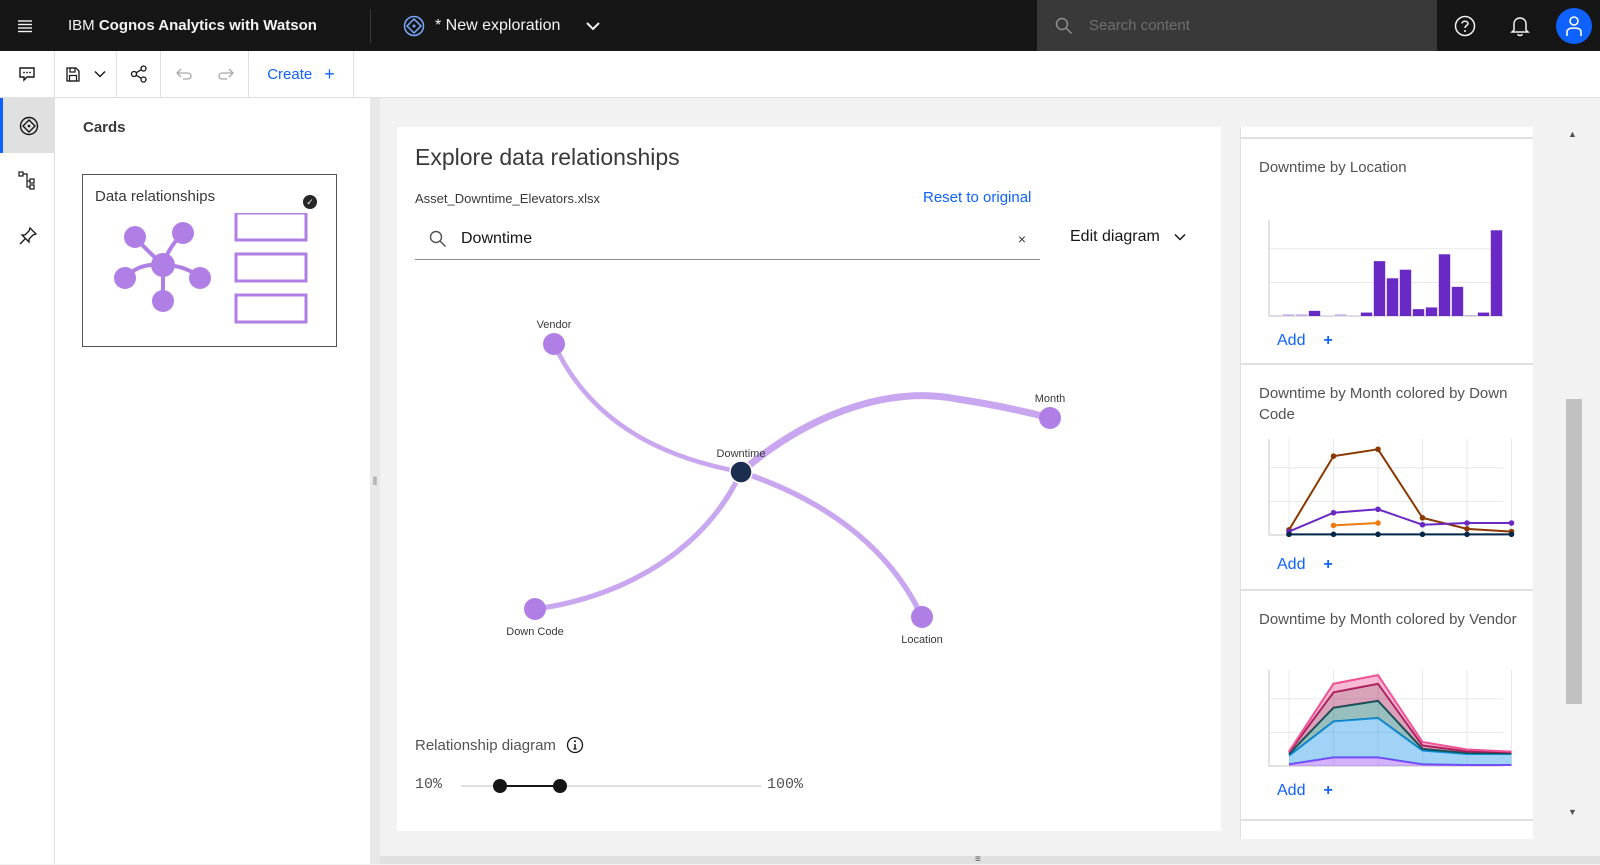  I want to click on panel-title: Cards, so click(104, 127).